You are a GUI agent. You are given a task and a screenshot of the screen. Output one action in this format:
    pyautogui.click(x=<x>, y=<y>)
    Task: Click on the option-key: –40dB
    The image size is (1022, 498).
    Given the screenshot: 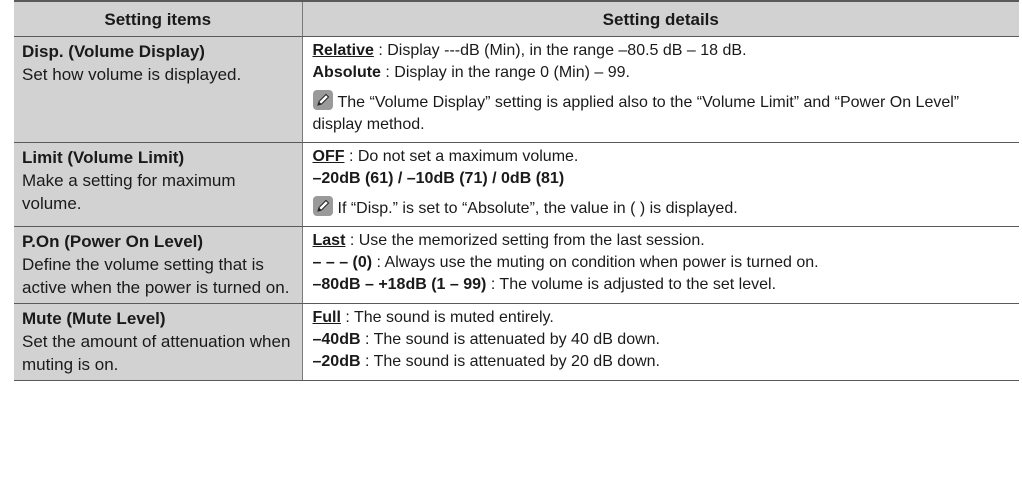 What is the action you would take?
    pyautogui.click(x=336, y=339)
    